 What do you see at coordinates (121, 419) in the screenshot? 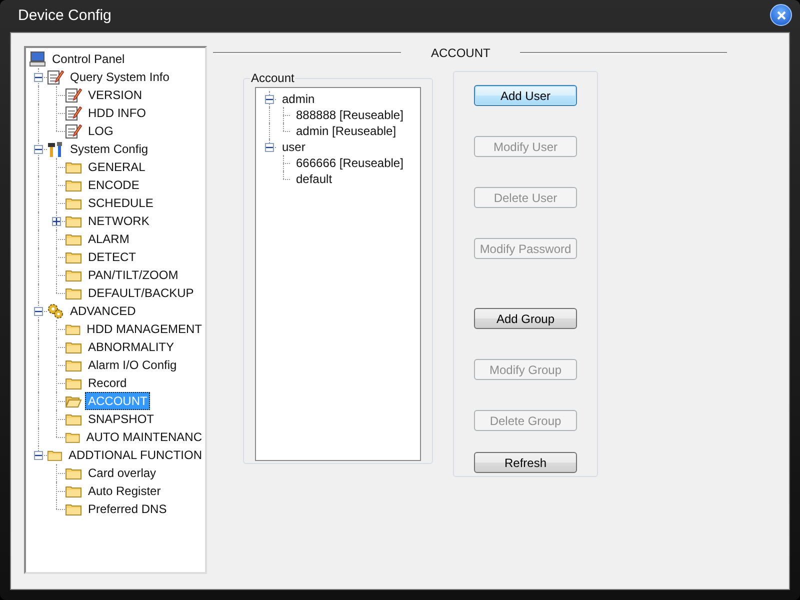
I see `tree-item: SNAPSHOT` at bounding box center [121, 419].